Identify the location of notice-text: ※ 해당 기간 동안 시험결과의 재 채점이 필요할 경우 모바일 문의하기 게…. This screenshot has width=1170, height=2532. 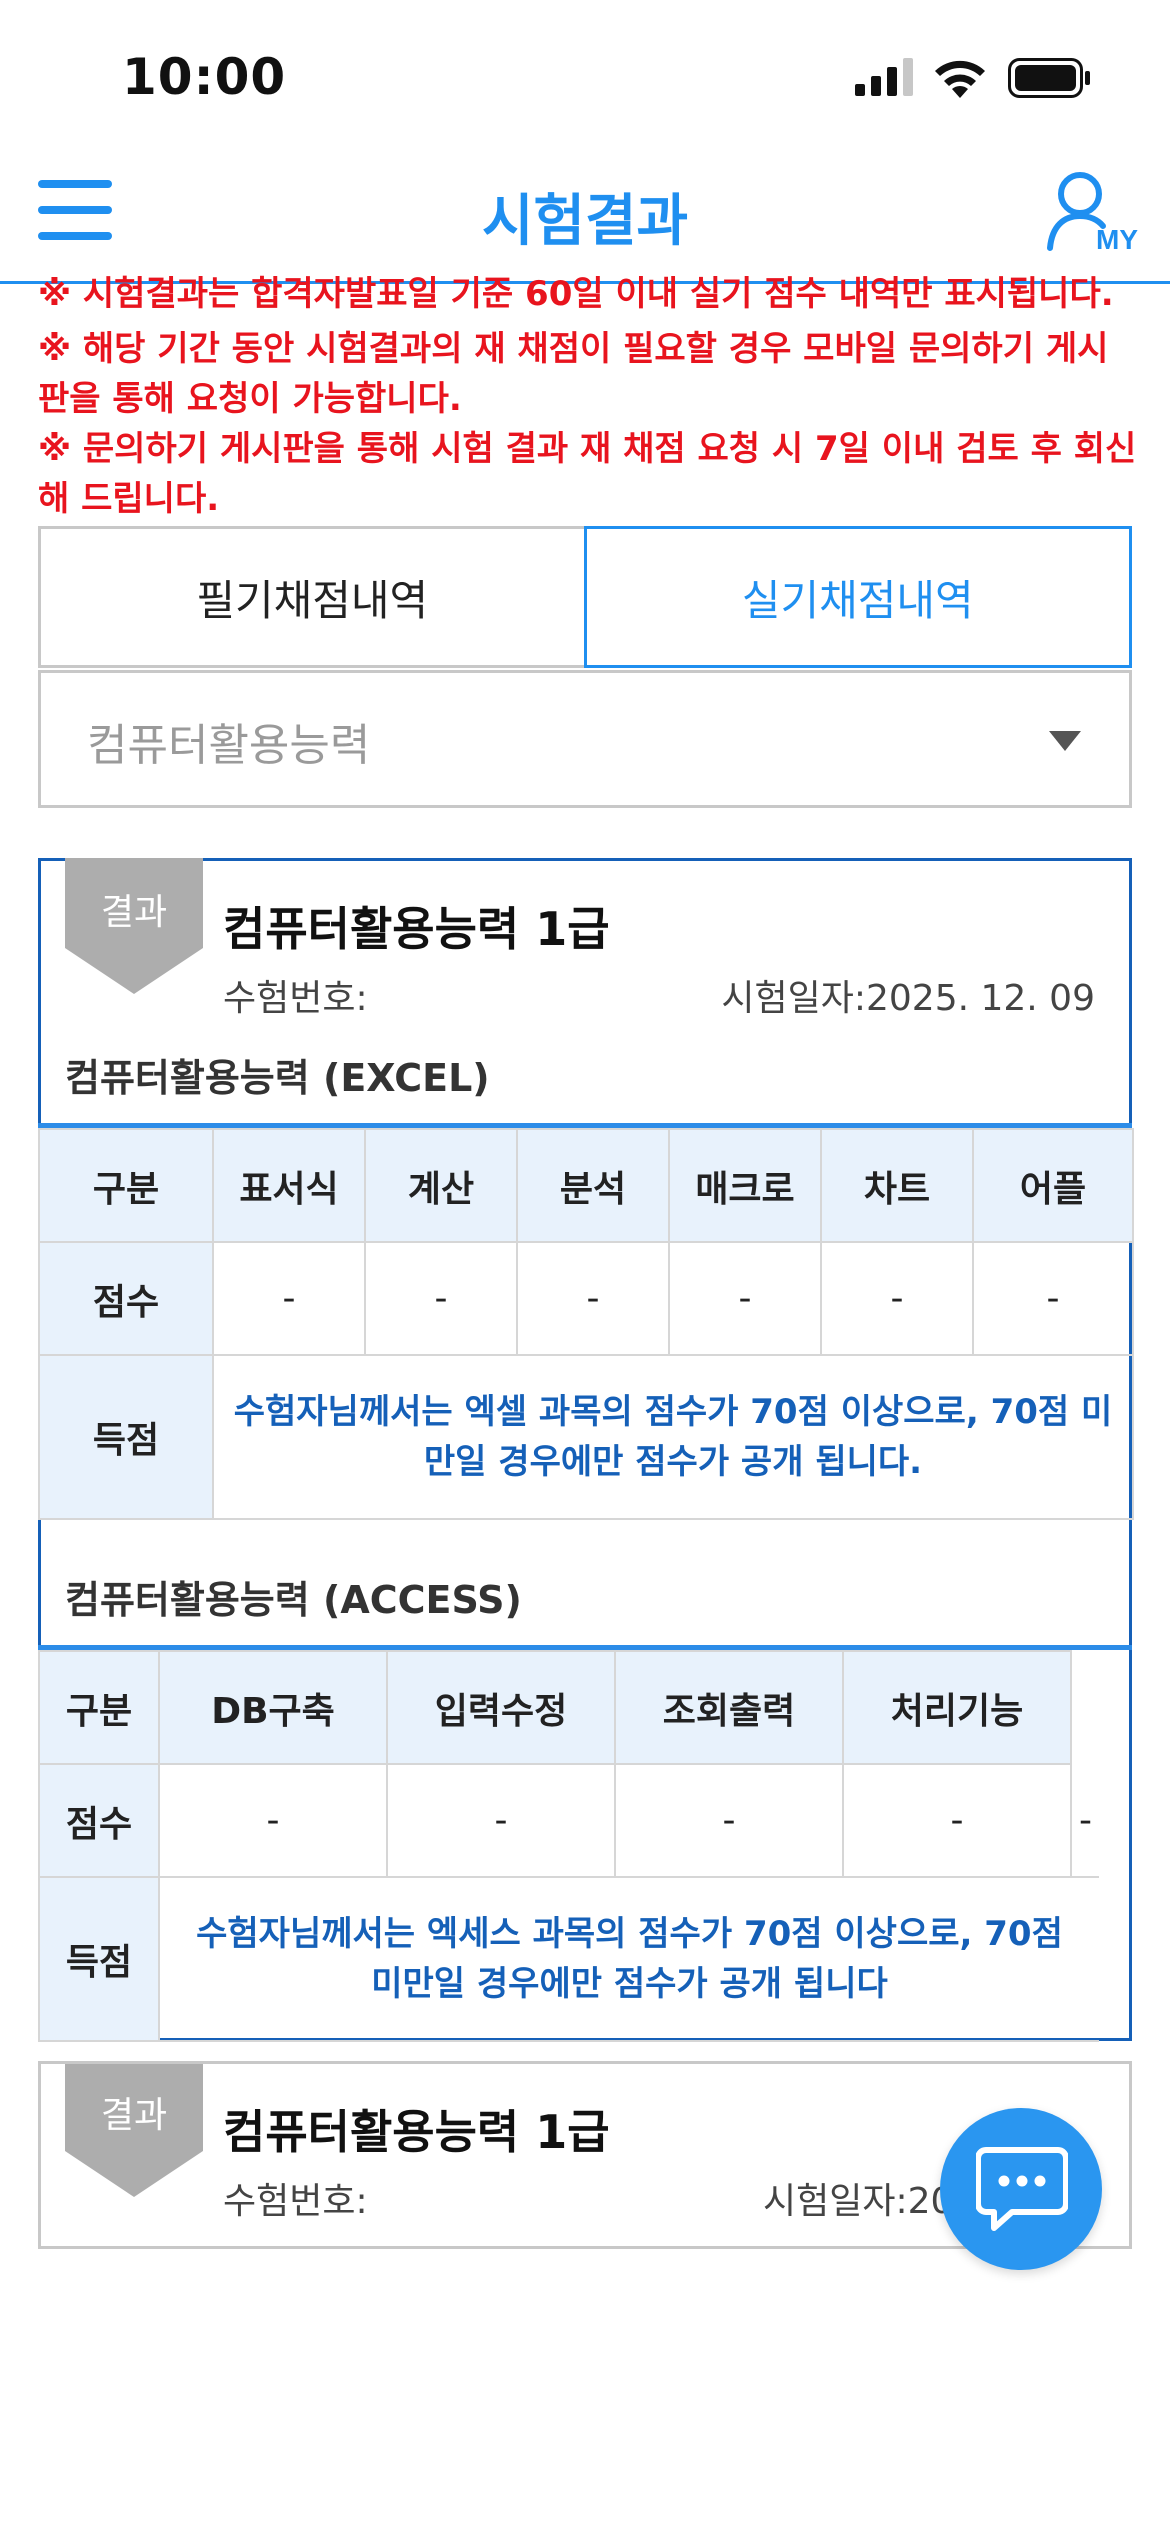
(573, 374).